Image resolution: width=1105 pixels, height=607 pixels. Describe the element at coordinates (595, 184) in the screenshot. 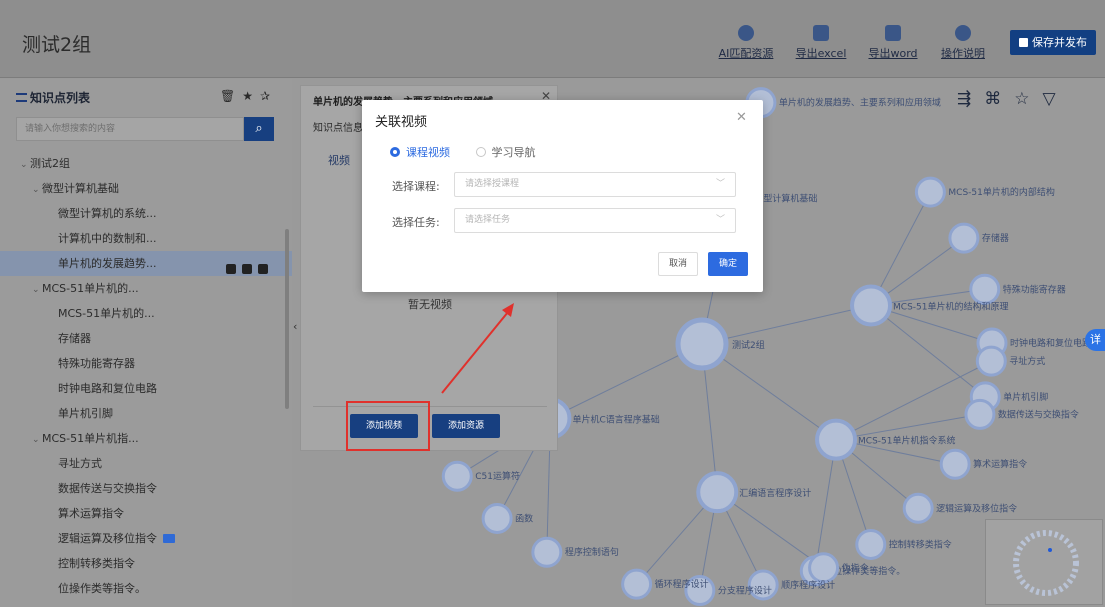

I see `course-select: 请选择授课程 ﹀` at that location.